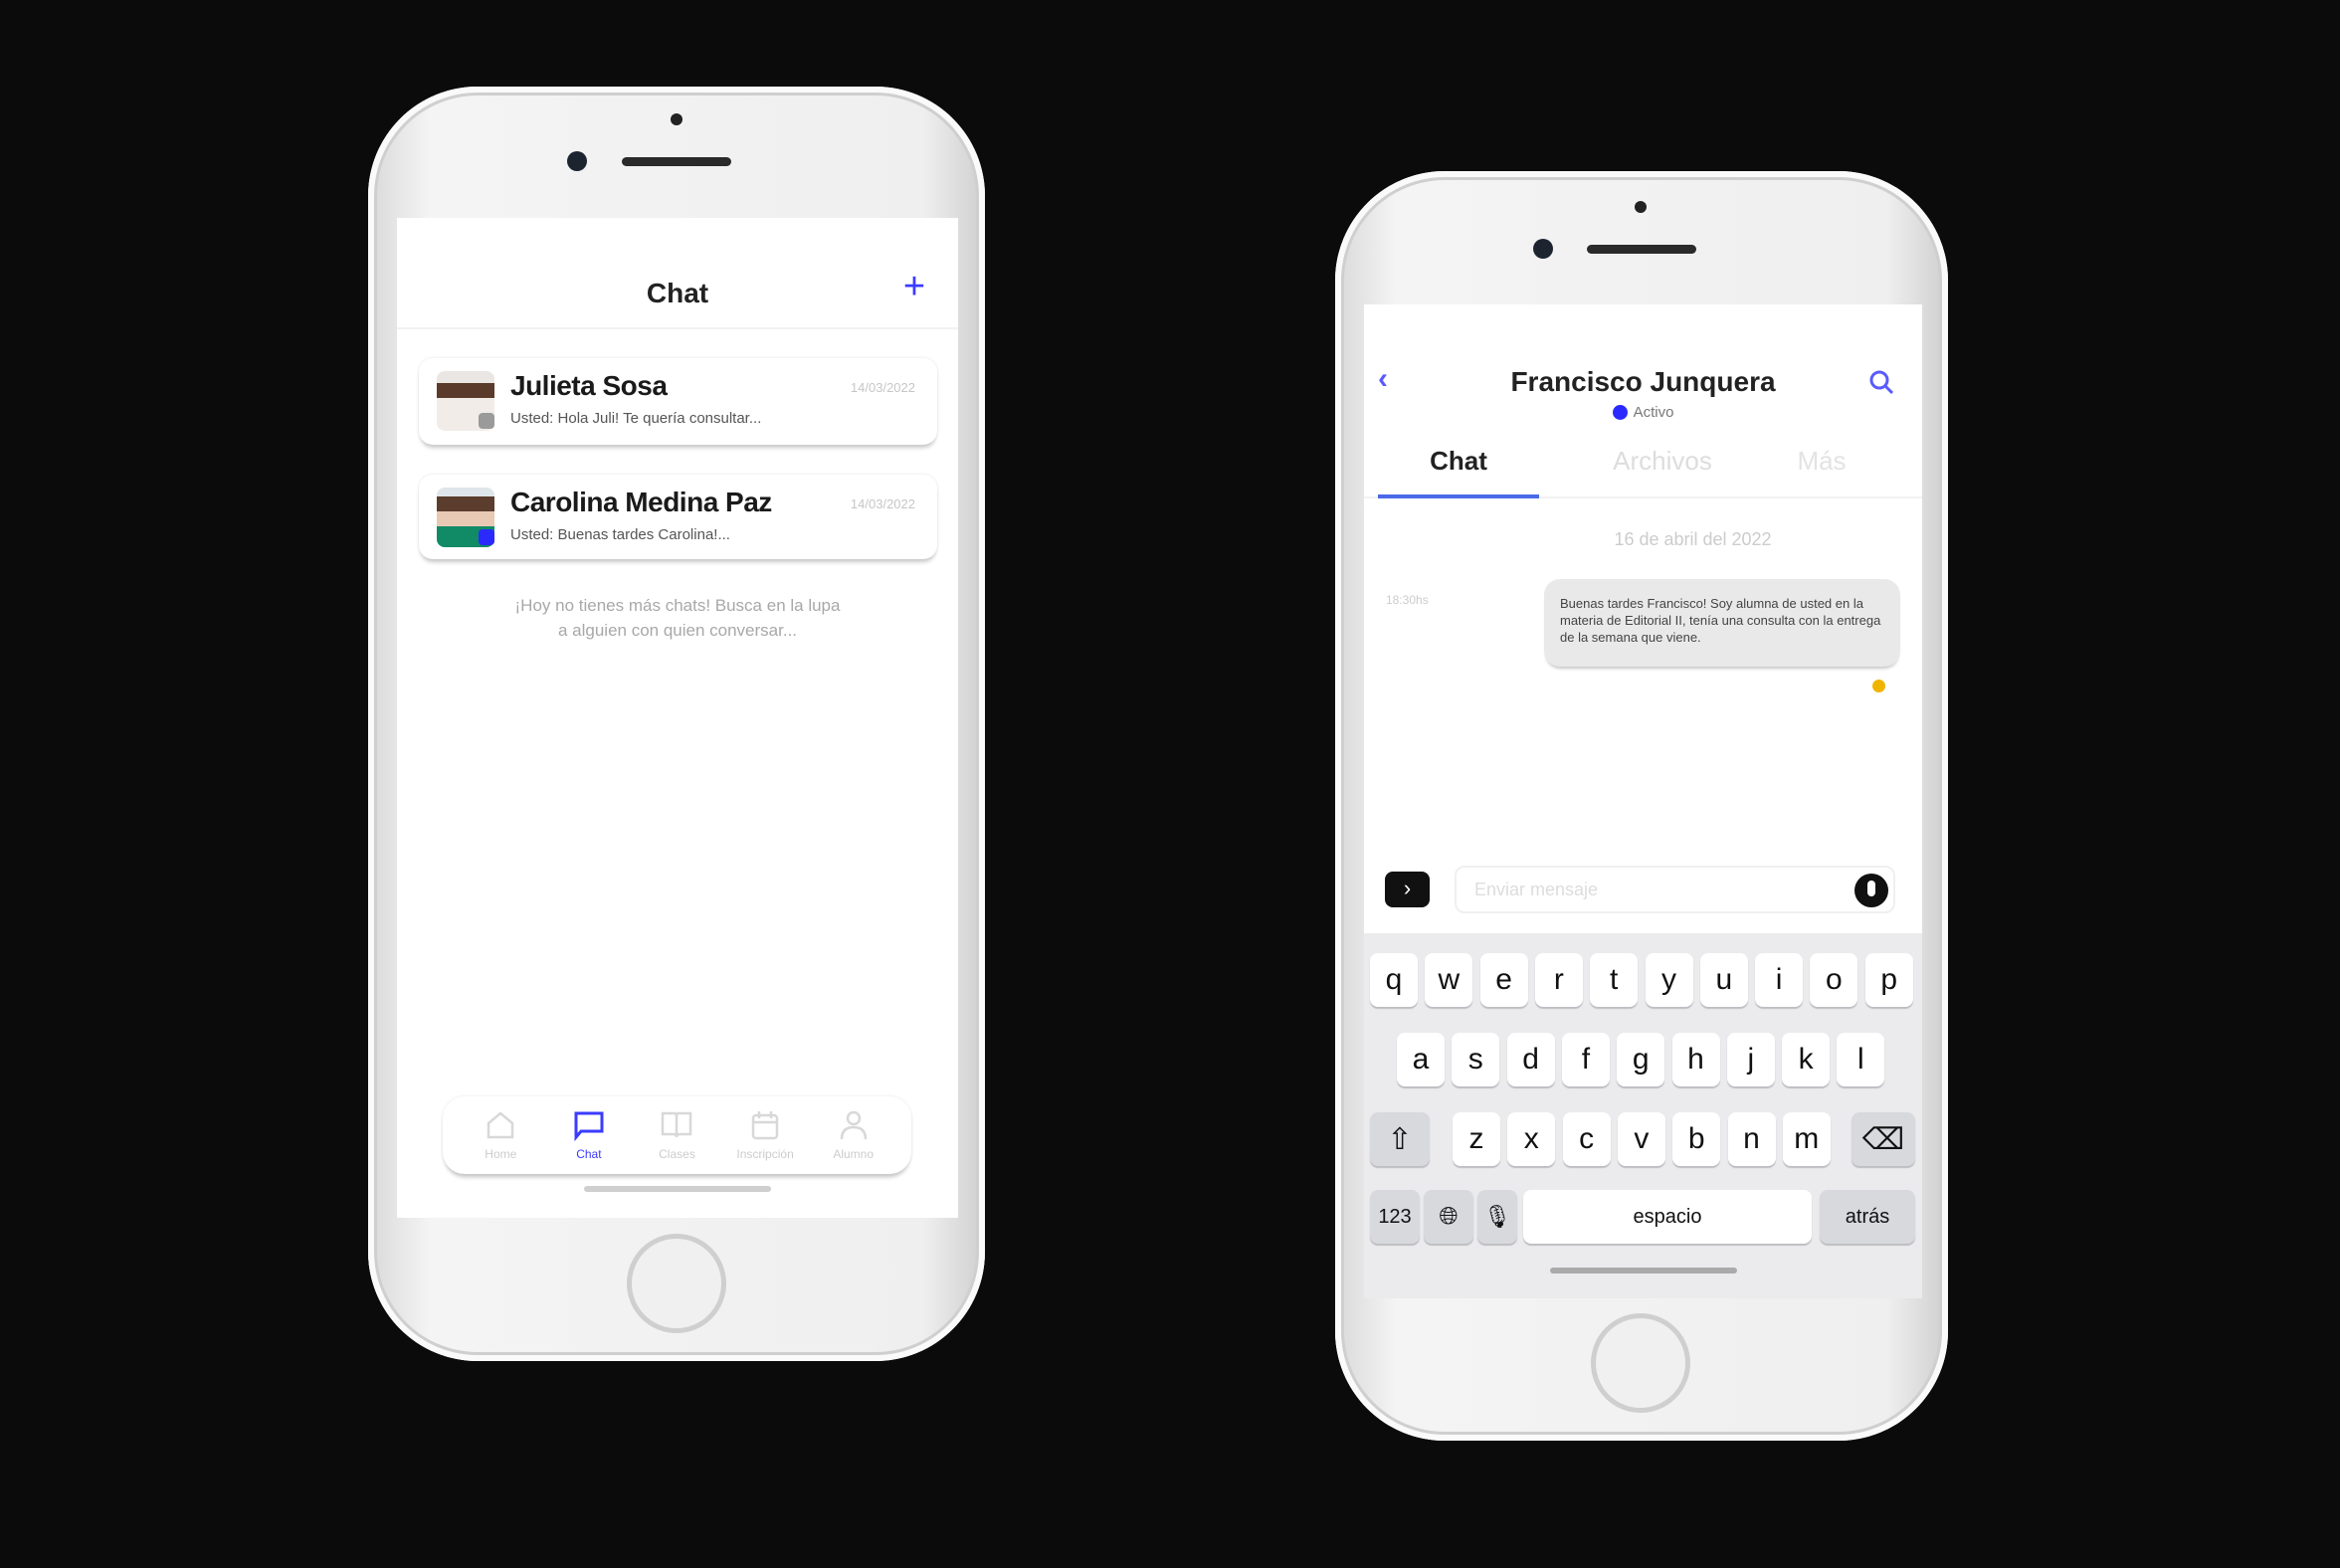  What do you see at coordinates (914, 286) in the screenshot?
I see `add-chat-button: +` at bounding box center [914, 286].